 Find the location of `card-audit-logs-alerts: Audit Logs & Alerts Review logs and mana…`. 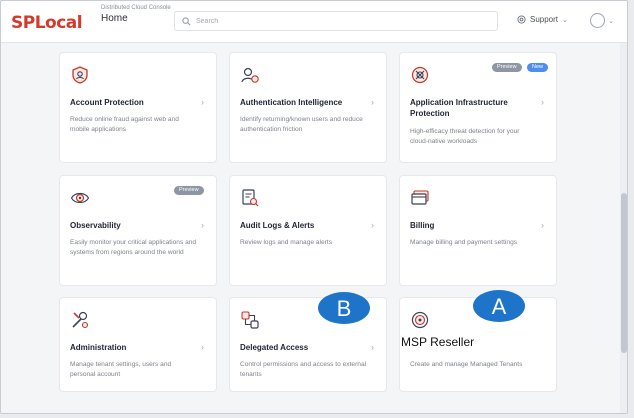

card-audit-logs-alerts: Audit Logs & Alerts Review logs and mana… is located at coordinates (308, 230).